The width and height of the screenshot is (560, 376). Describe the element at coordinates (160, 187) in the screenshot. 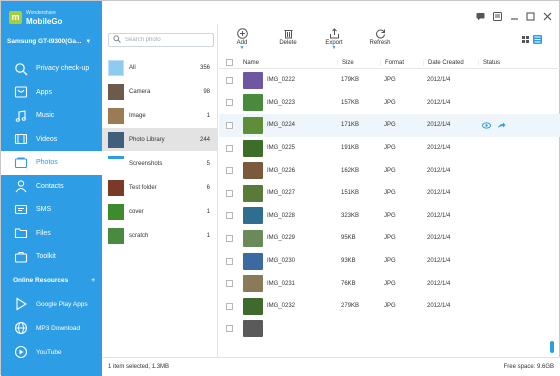

I see `album-test-folder: Test folder 6` at that location.